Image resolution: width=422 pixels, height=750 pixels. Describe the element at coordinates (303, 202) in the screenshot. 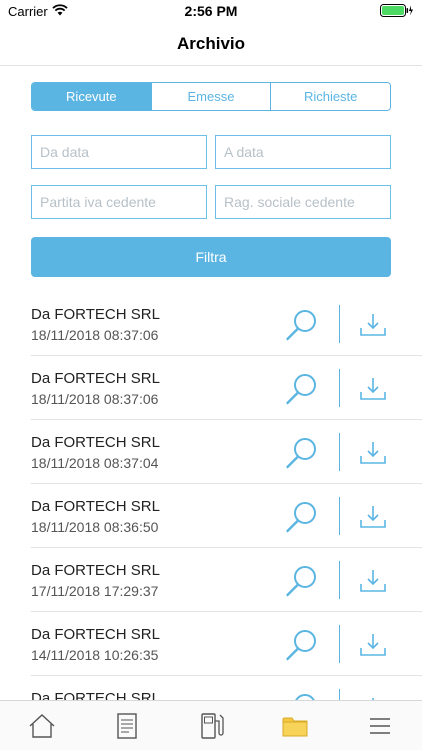

I see `ragione-sociale-input` at that location.